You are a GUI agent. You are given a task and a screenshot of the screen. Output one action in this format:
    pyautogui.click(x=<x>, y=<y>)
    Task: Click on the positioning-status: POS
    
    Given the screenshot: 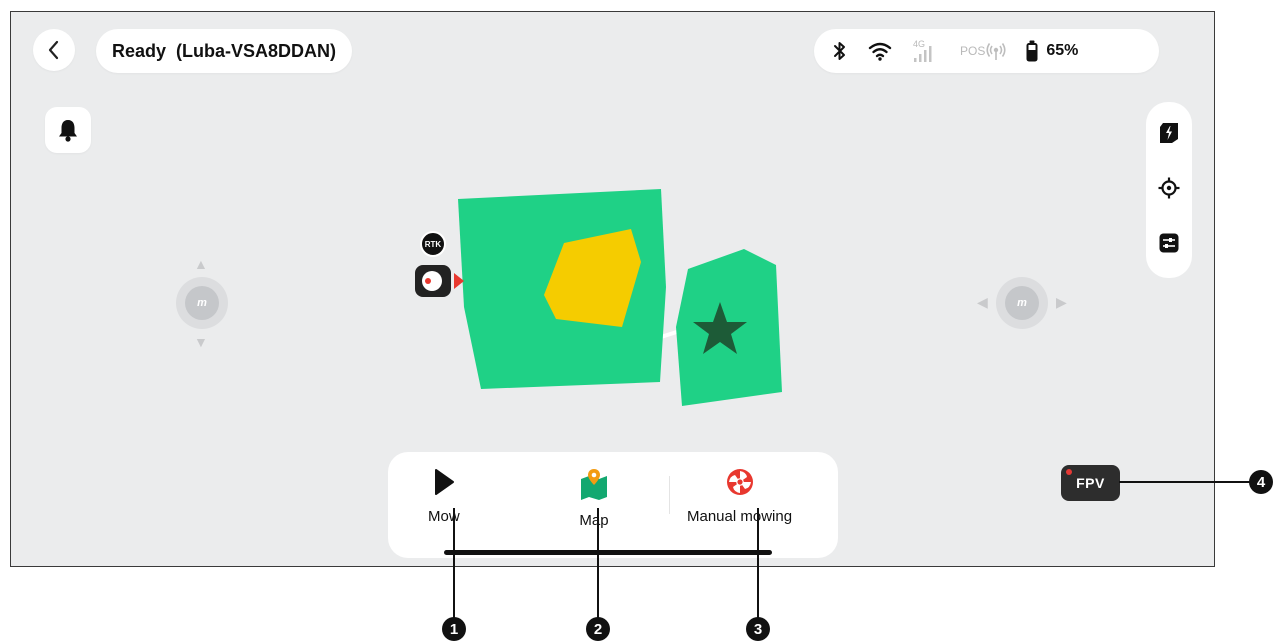 What is the action you would take?
    pyautogui.click(x=983, y=51)
    